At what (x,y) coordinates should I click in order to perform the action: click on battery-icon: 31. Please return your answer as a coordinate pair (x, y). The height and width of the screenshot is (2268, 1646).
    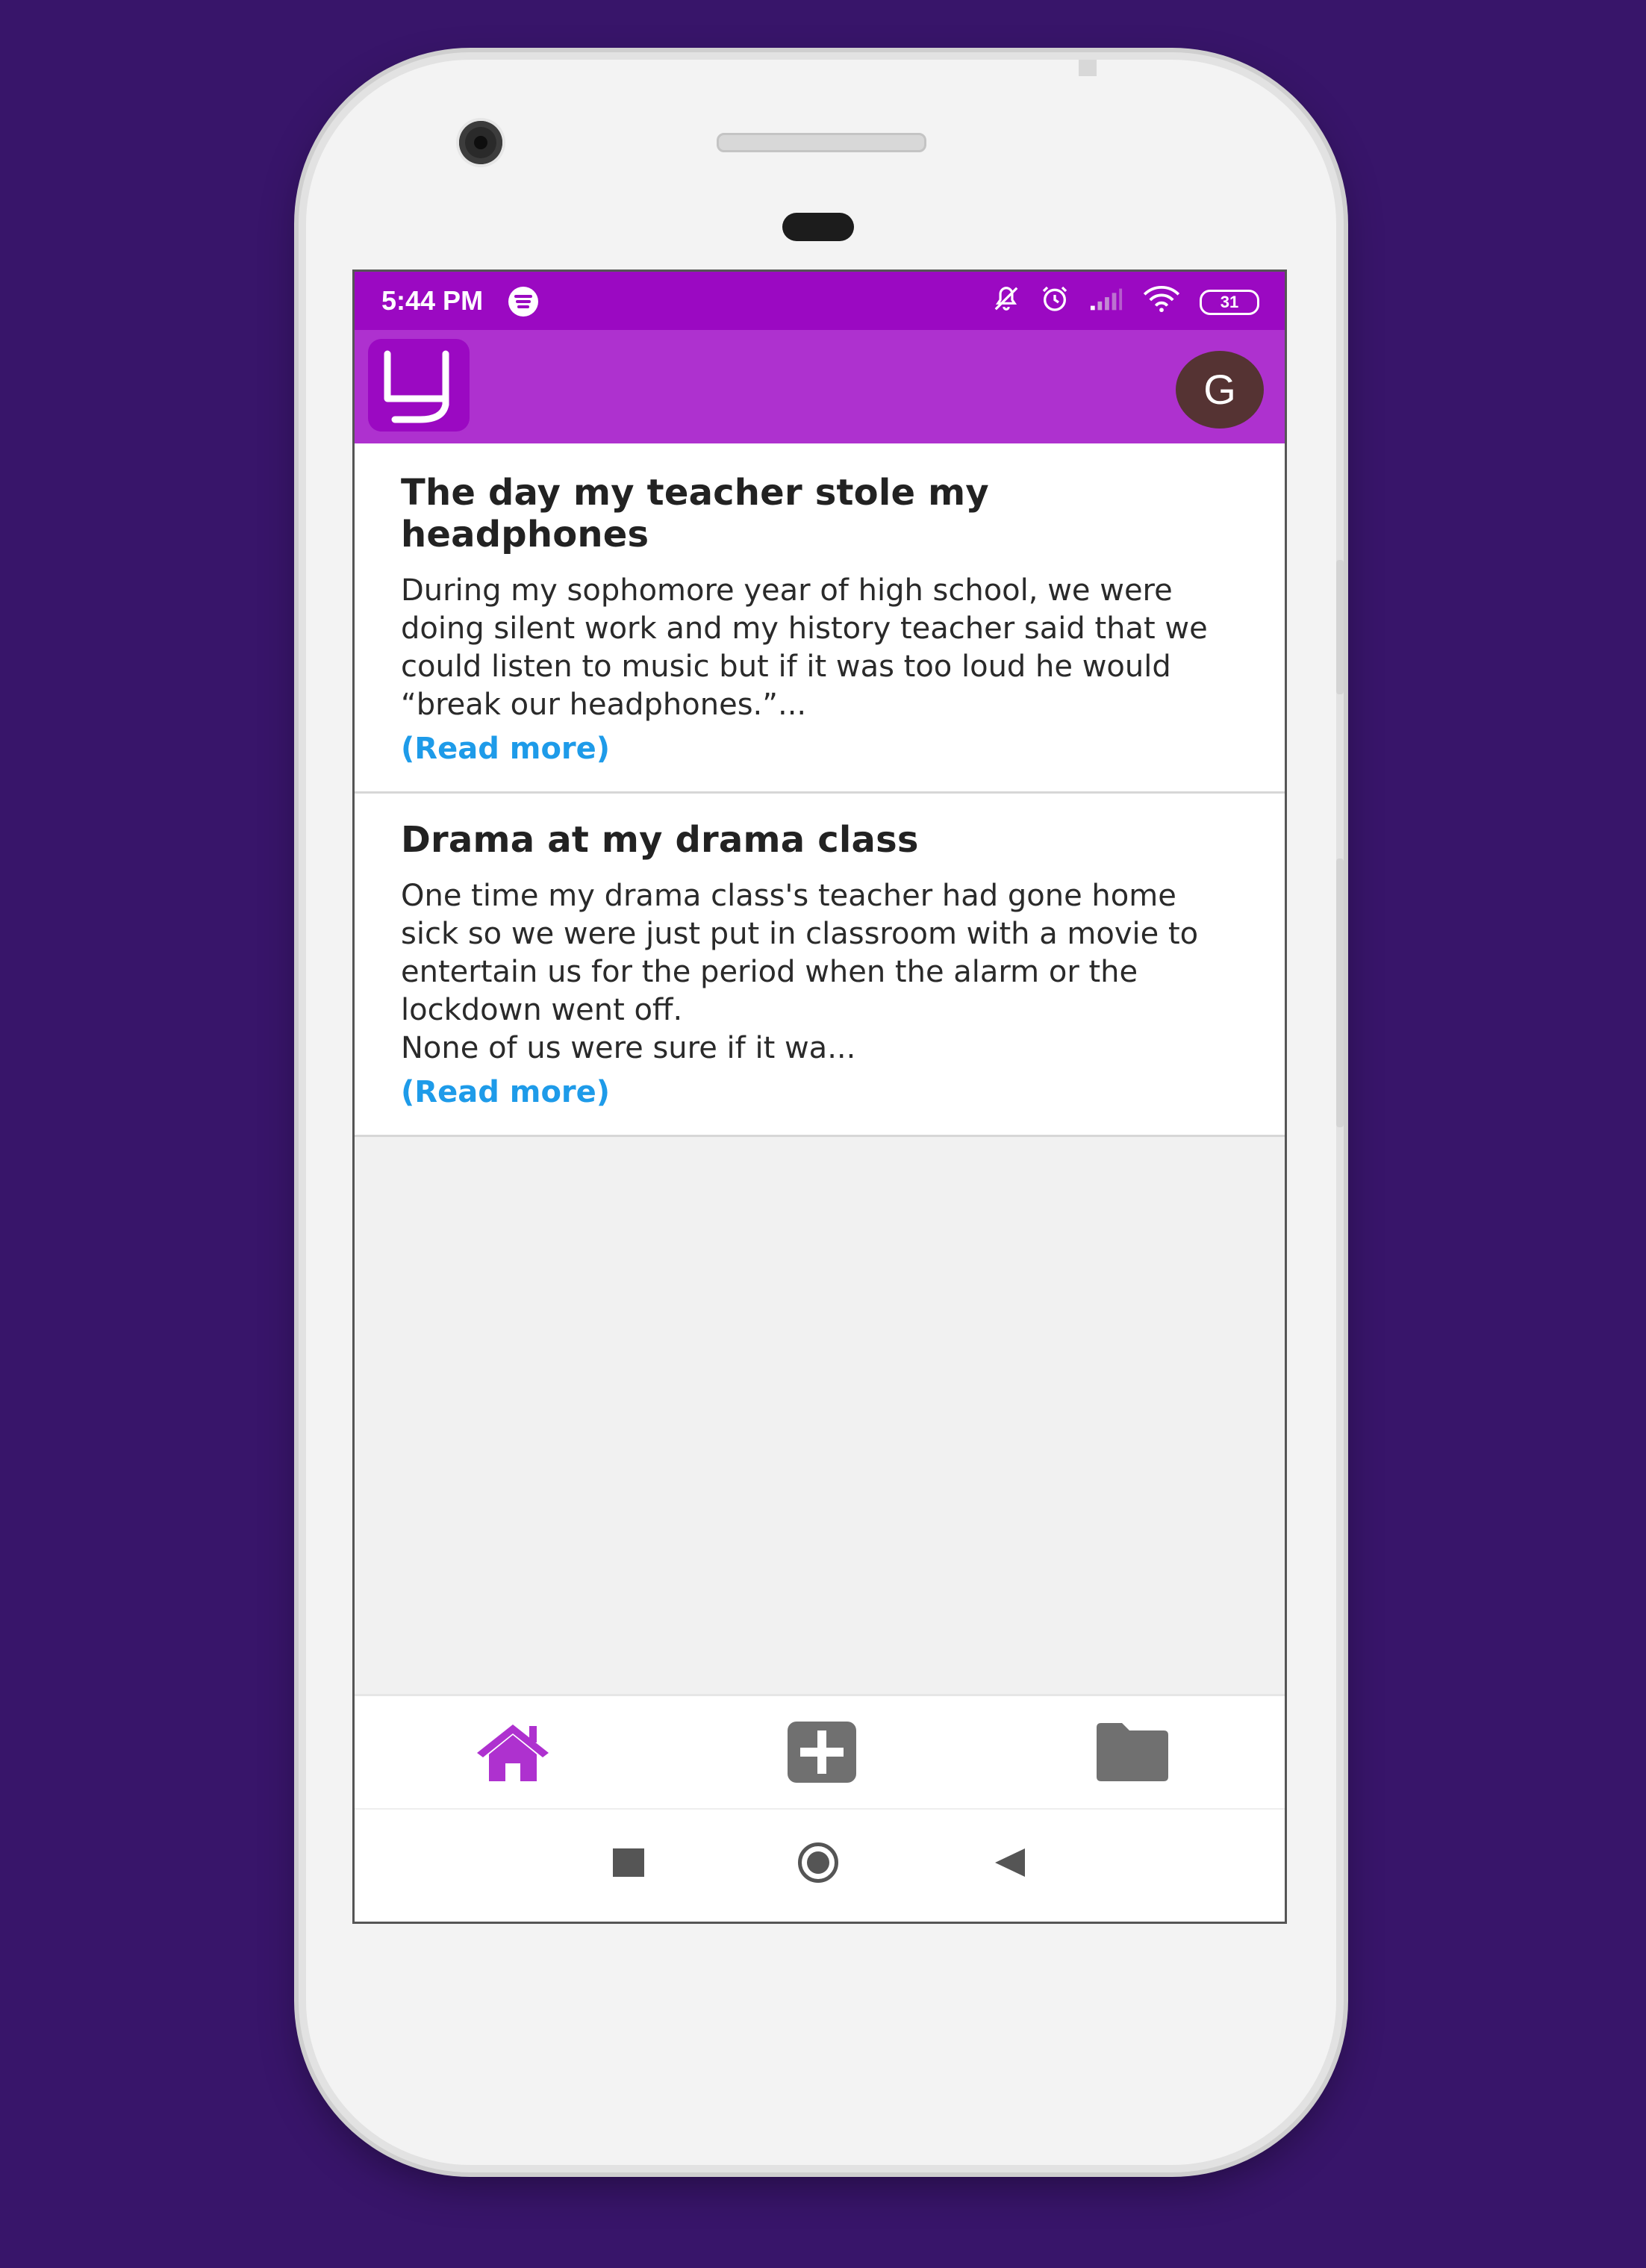
    Looking at the image, I should click on (1229, 302).